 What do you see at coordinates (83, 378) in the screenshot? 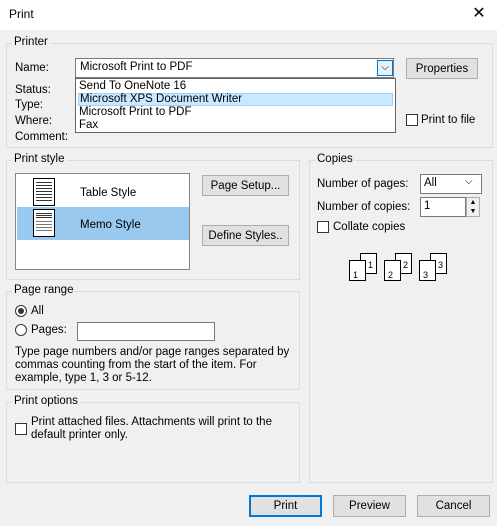
I see `page-range-help-line-3: example, type 1, 3 or 5-12.` at bounding box center [83, 378].